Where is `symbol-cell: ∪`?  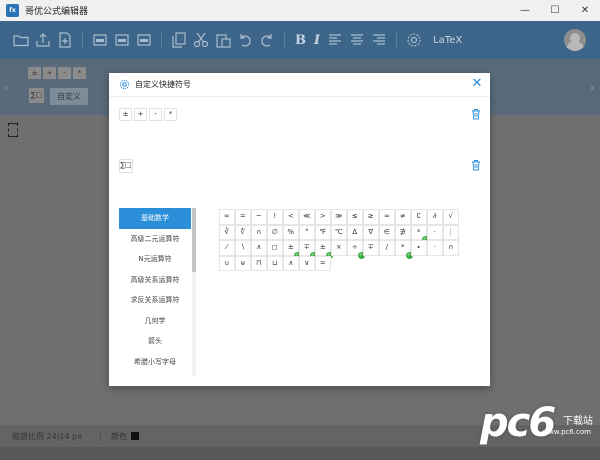 symbol-cell: ∪ is located at coordinates (227, 263).